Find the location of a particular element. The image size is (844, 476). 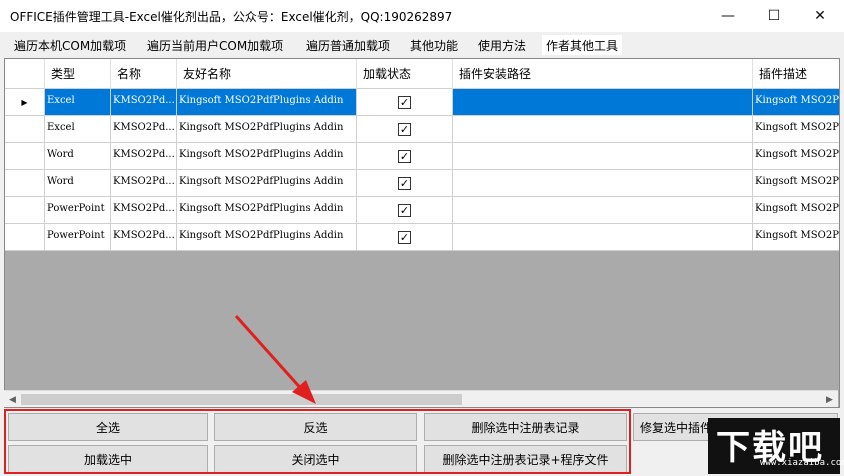

load-selected-button: 加载选中 is located at coordinates (108, 459).